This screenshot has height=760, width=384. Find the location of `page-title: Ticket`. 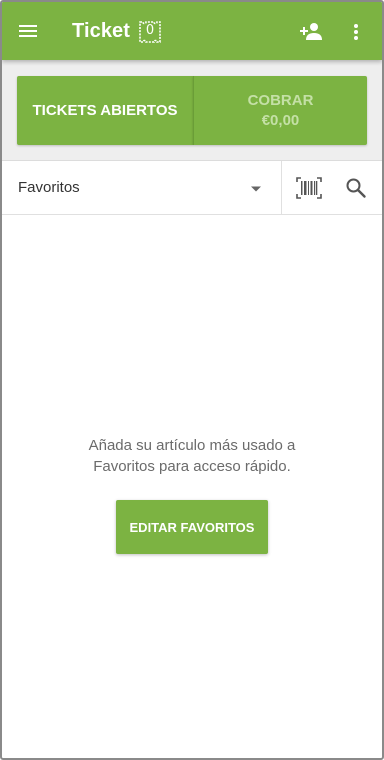

page-title: Ticket is located at coordinates (101, 31).